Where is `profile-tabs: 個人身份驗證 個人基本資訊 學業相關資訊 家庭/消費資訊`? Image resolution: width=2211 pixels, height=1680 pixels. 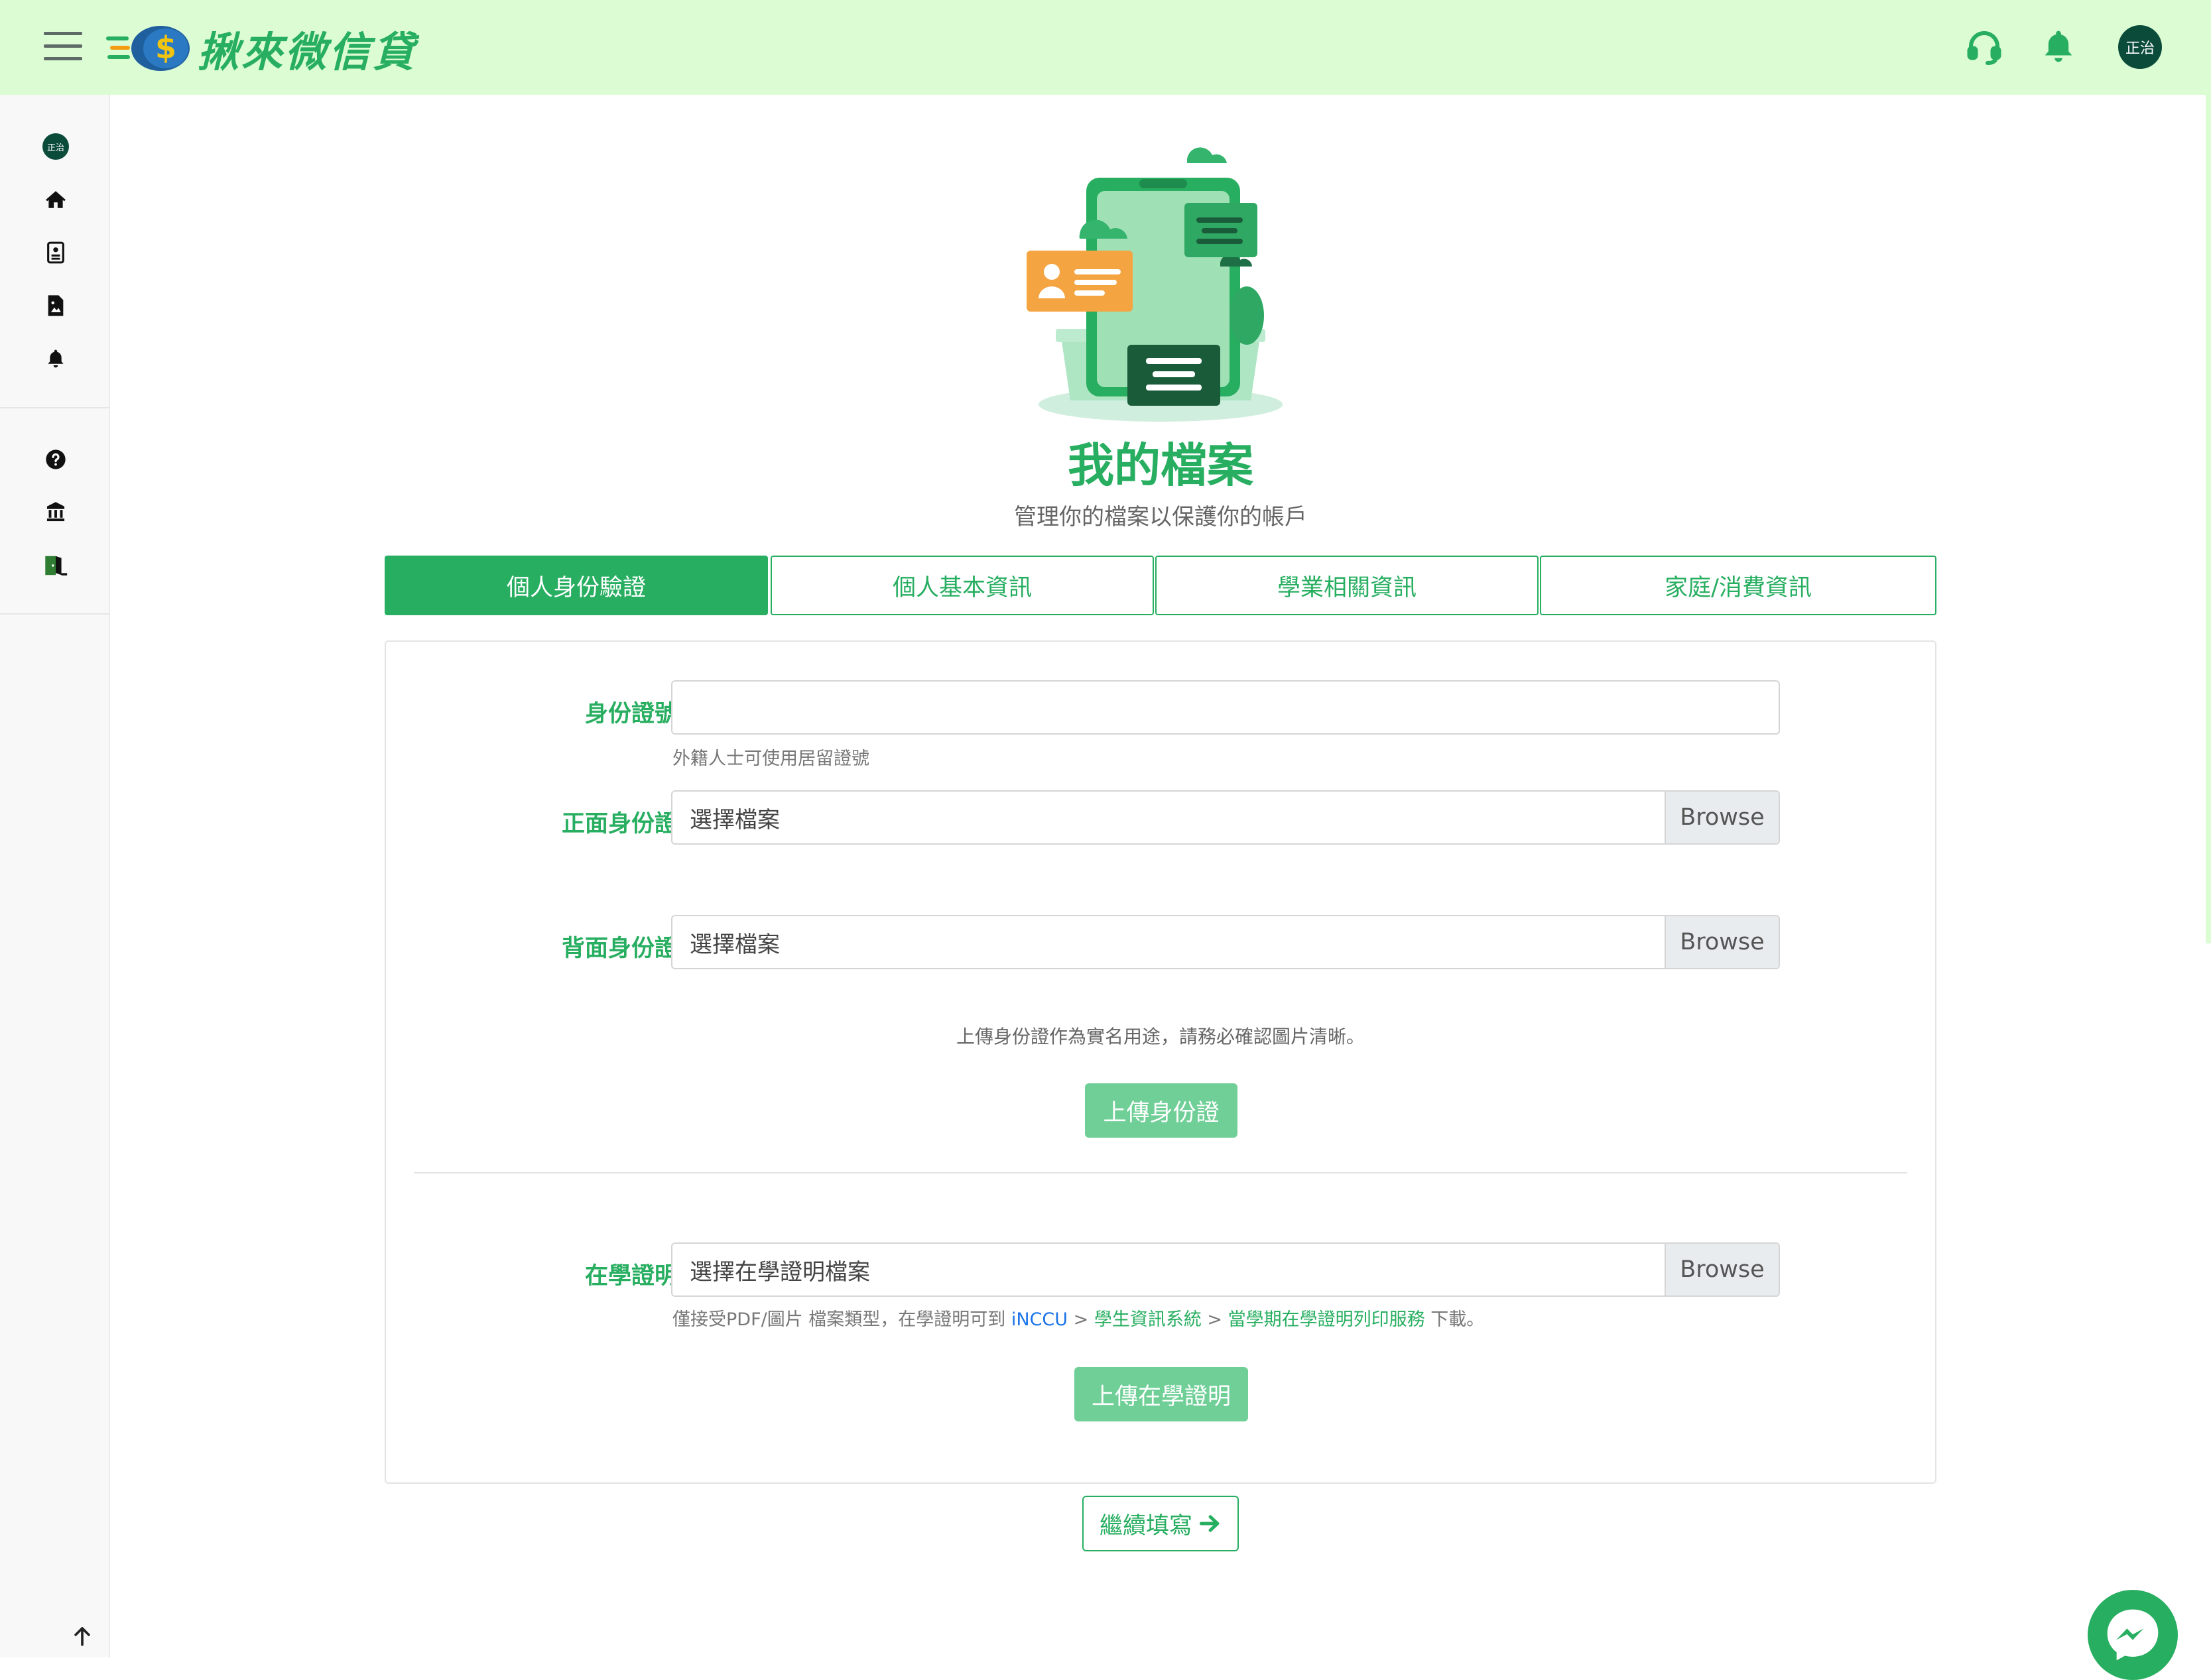
profile-tabs: 個人身份驗證 個人基本資訊 學業相關資訊 家庭/消費資訊 is located at coordinates (1160, 585).